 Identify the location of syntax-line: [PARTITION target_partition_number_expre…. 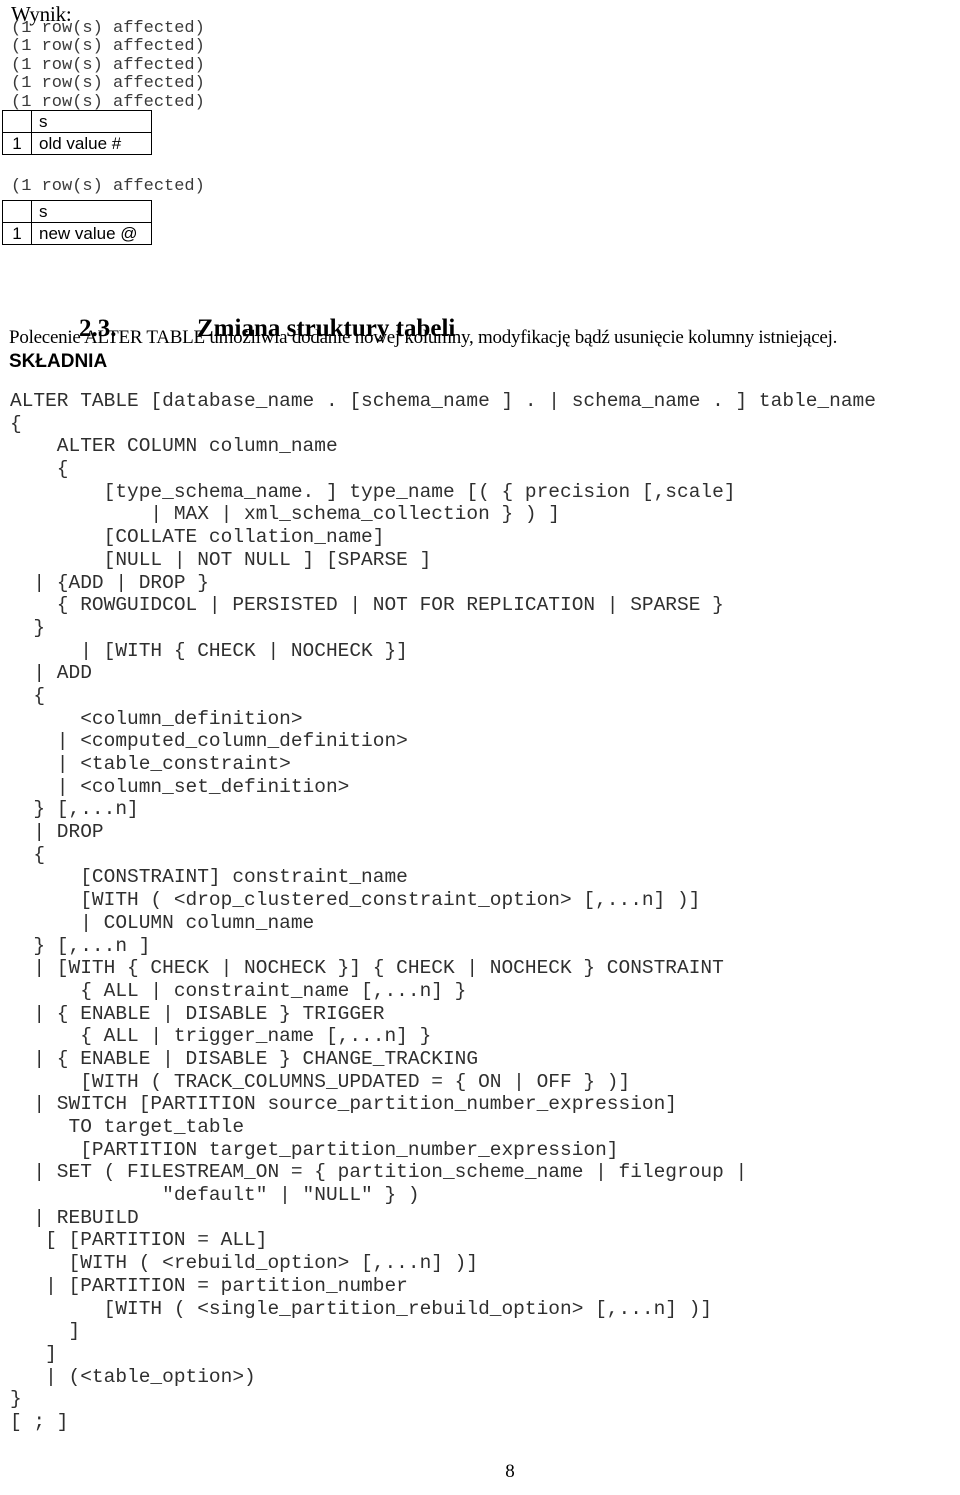
(314, 1149).